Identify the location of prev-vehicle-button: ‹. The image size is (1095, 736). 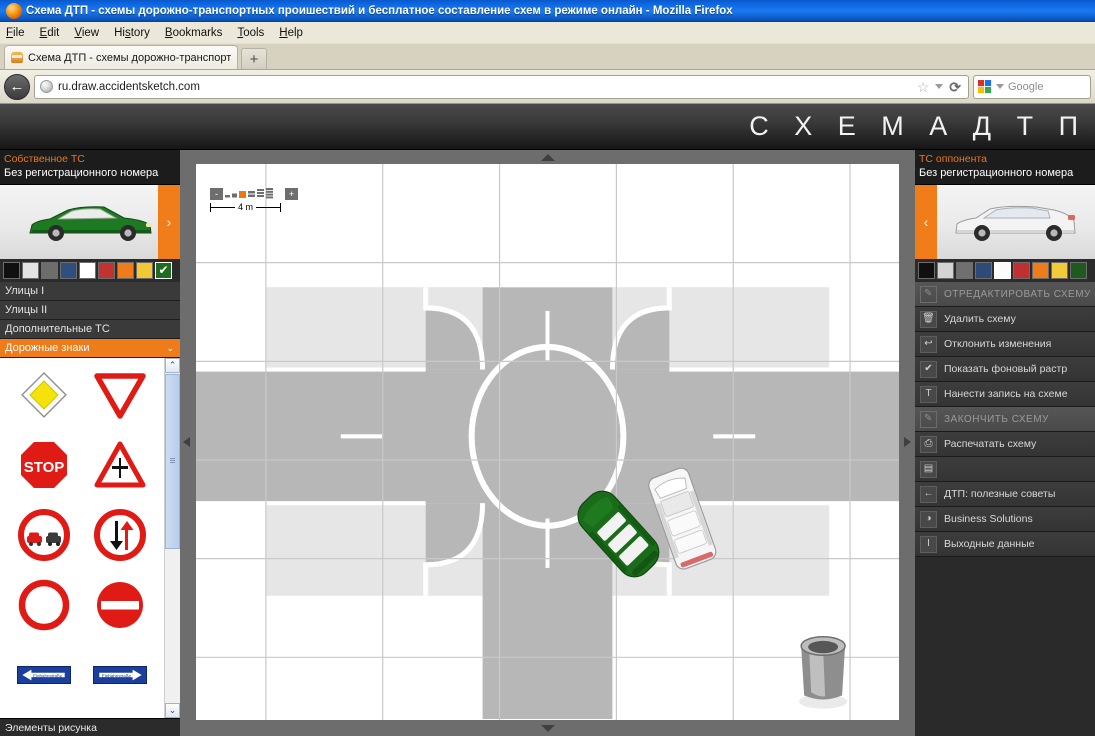
(926, 222).